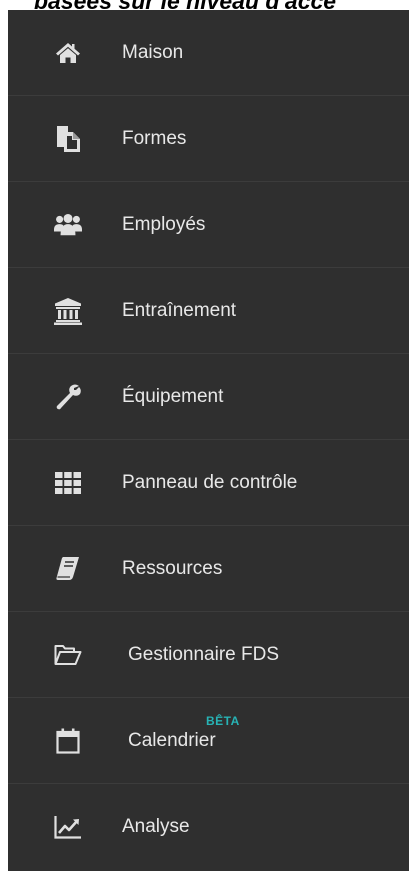  I want to click on sidebar-item-equipement: Équipement, so click(208, 397).